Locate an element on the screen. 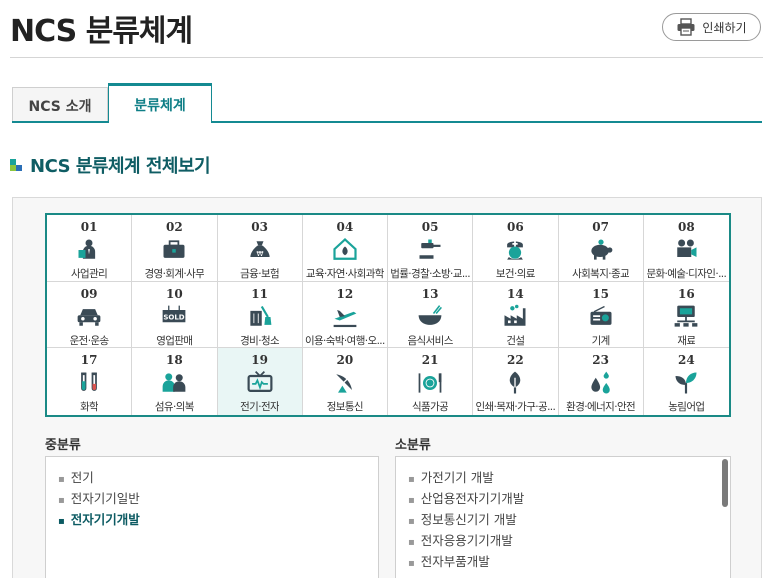  category-cell-11: 11 경비·청소 is located at coordinates (260, 315).